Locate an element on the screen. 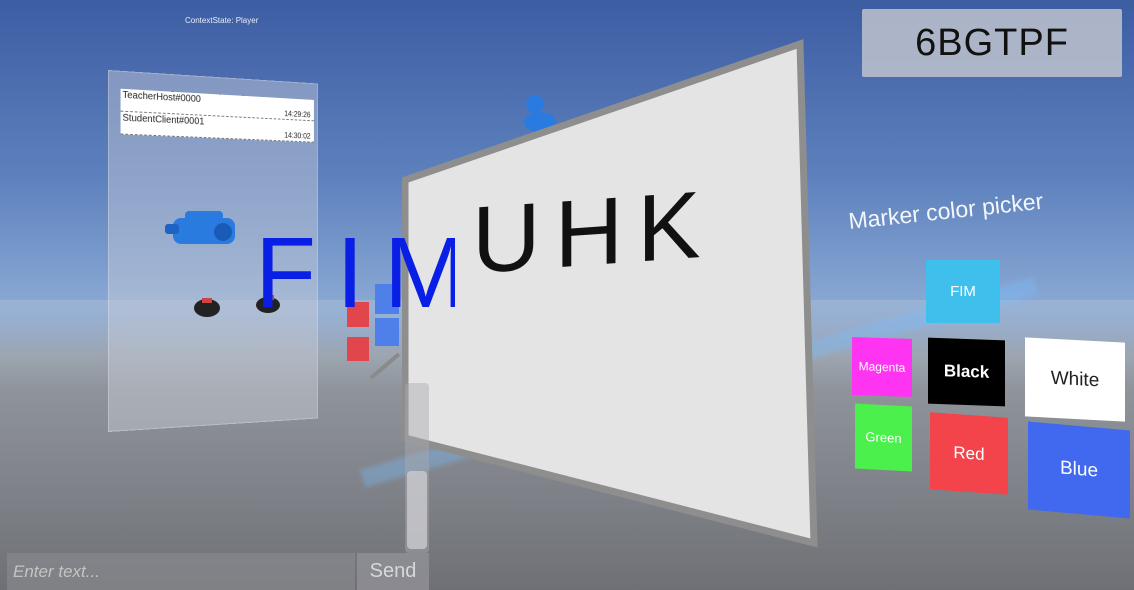  svg-text: FIM is located at coordinates (355, 266).